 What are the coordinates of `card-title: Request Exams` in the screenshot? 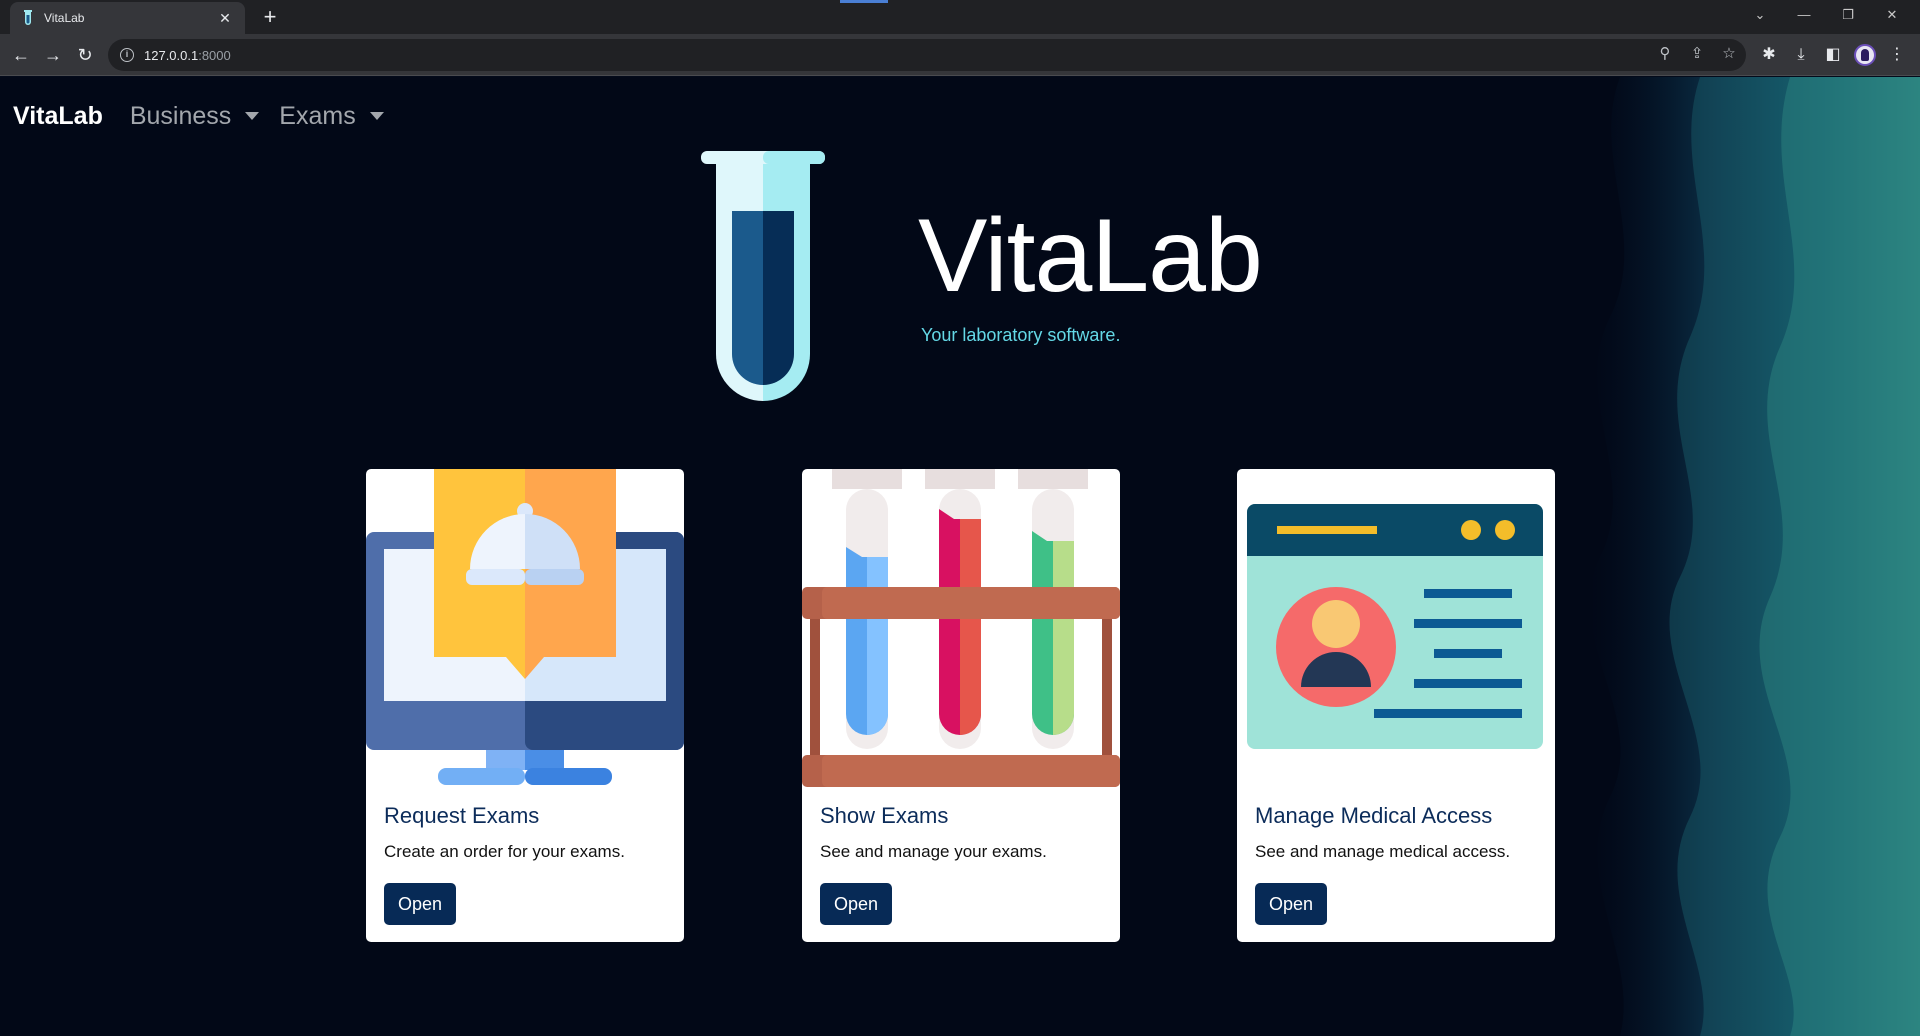 It's located at (462, 815).